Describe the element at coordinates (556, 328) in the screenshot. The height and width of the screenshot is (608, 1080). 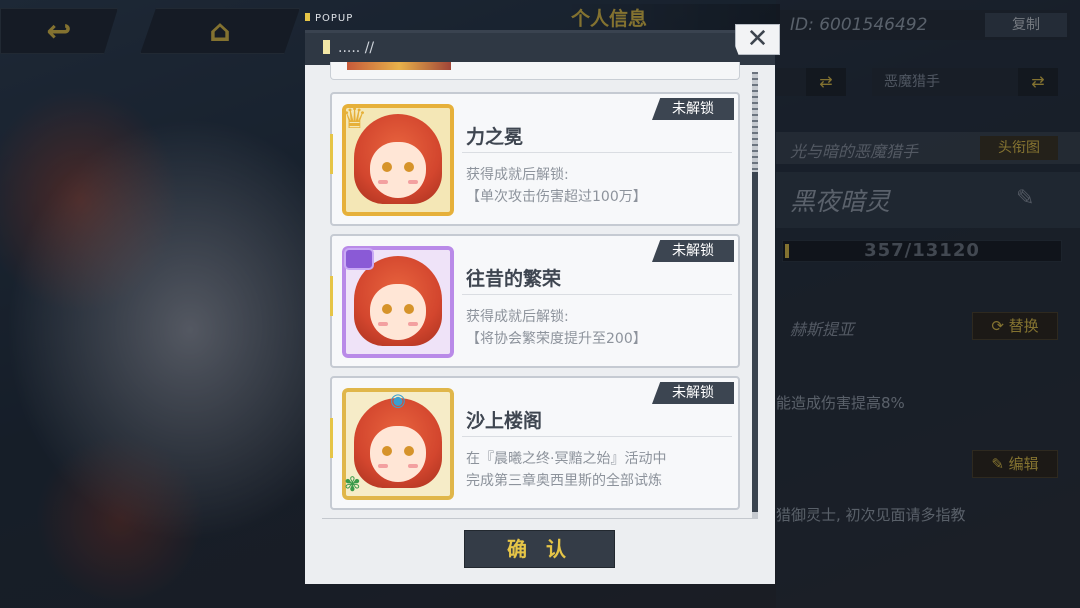
I see `unlock-condition: 获得成就后解锁: 【将协会繁荣度提升至200】` at that location.